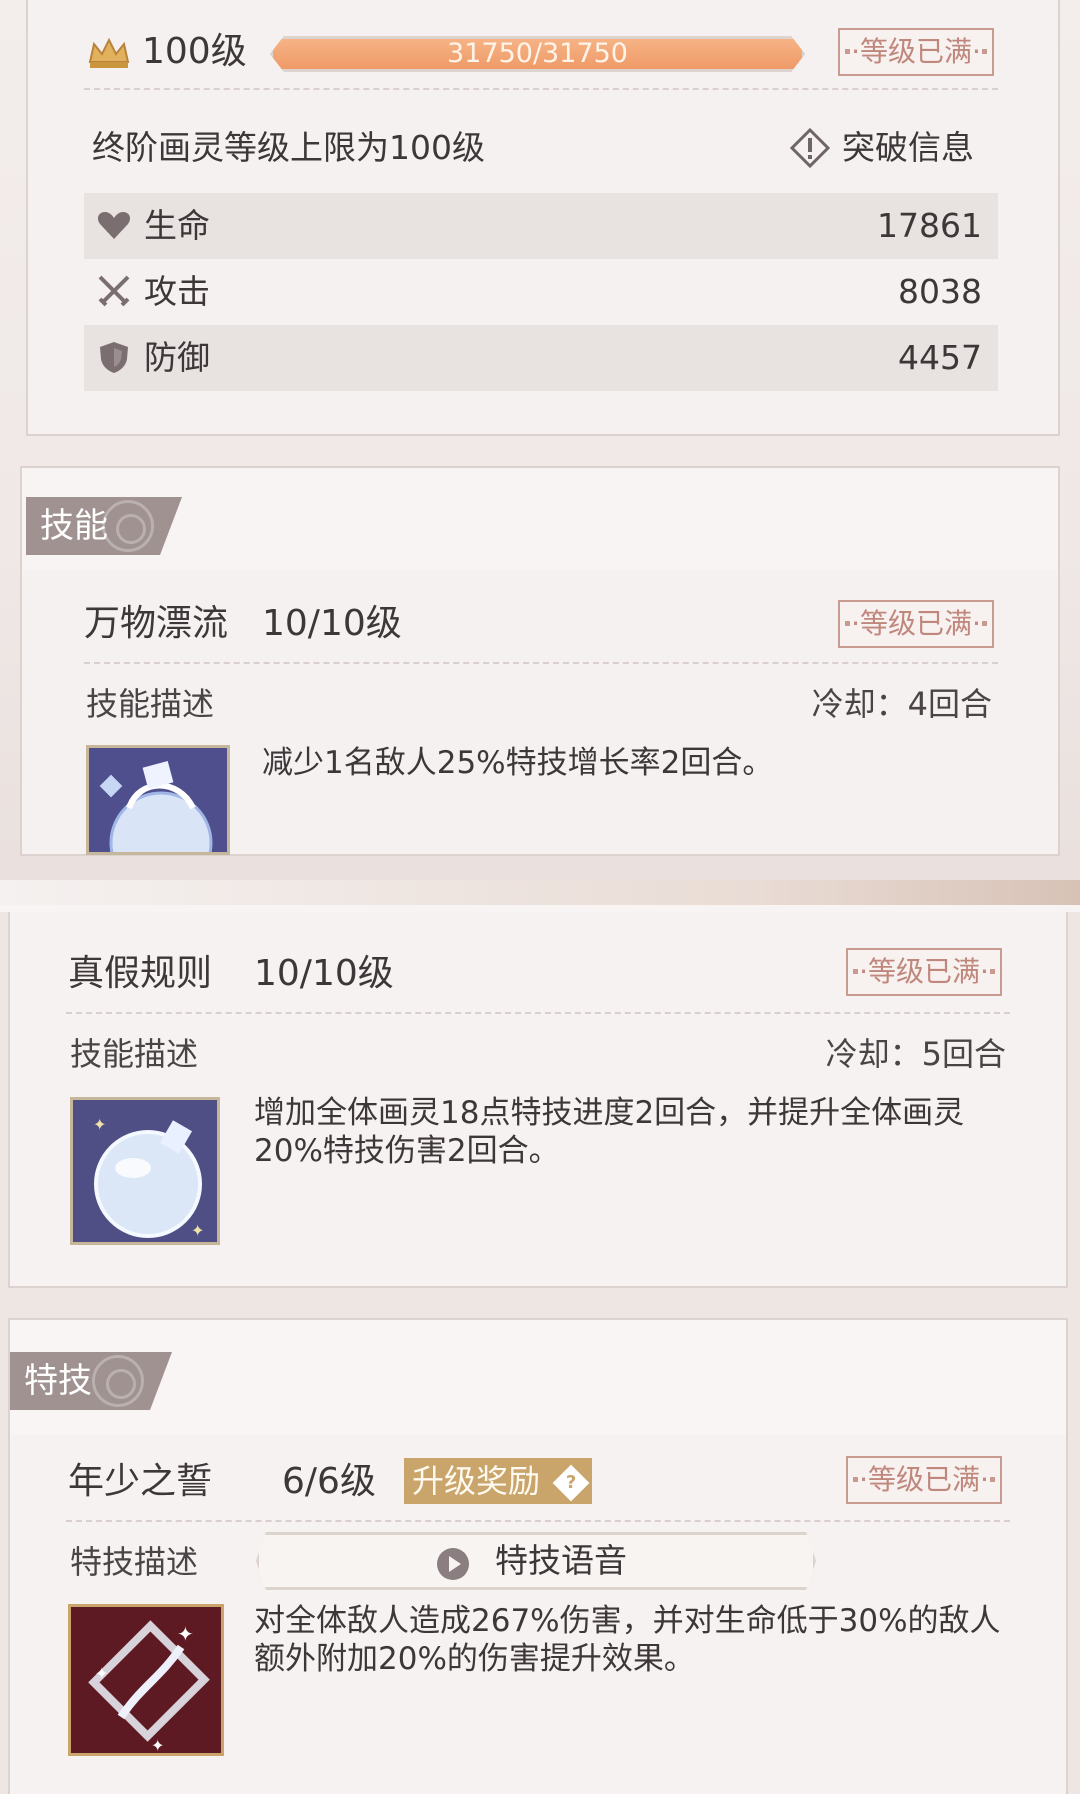  I want to click on stat-row-attack: 攻击 8038, so click(541, 292).